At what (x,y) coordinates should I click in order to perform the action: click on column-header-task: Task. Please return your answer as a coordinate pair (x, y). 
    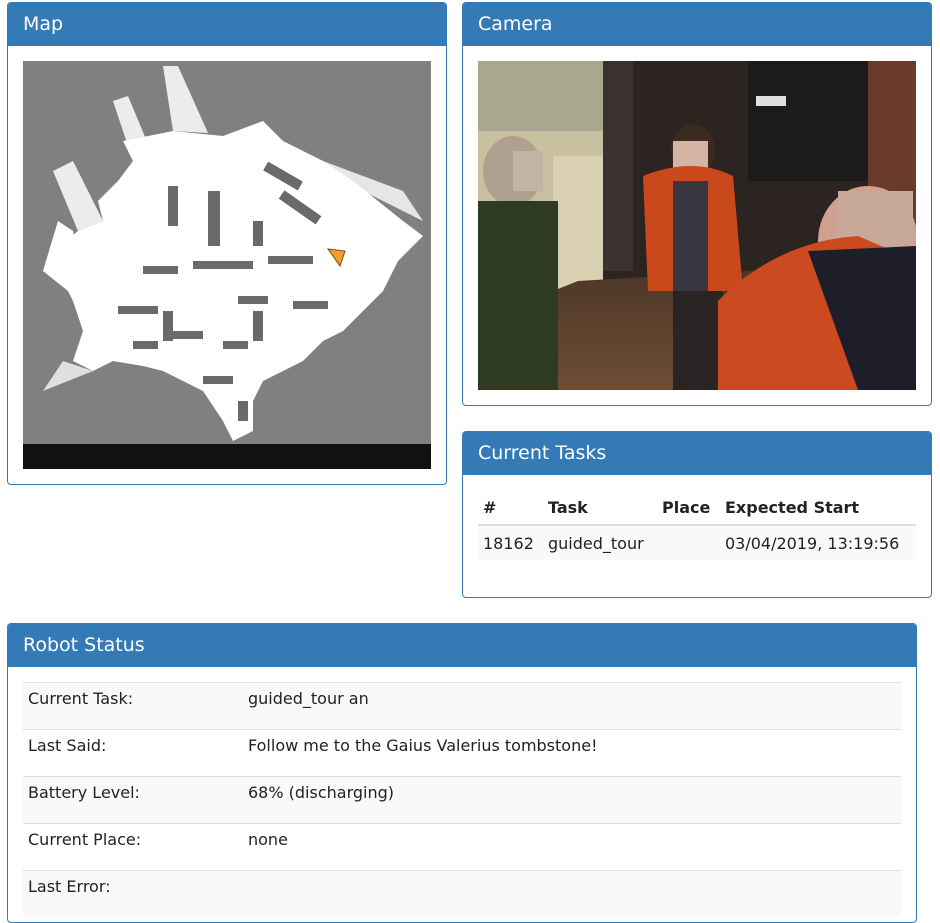
    Looking at the image, I should click on (600, 509).